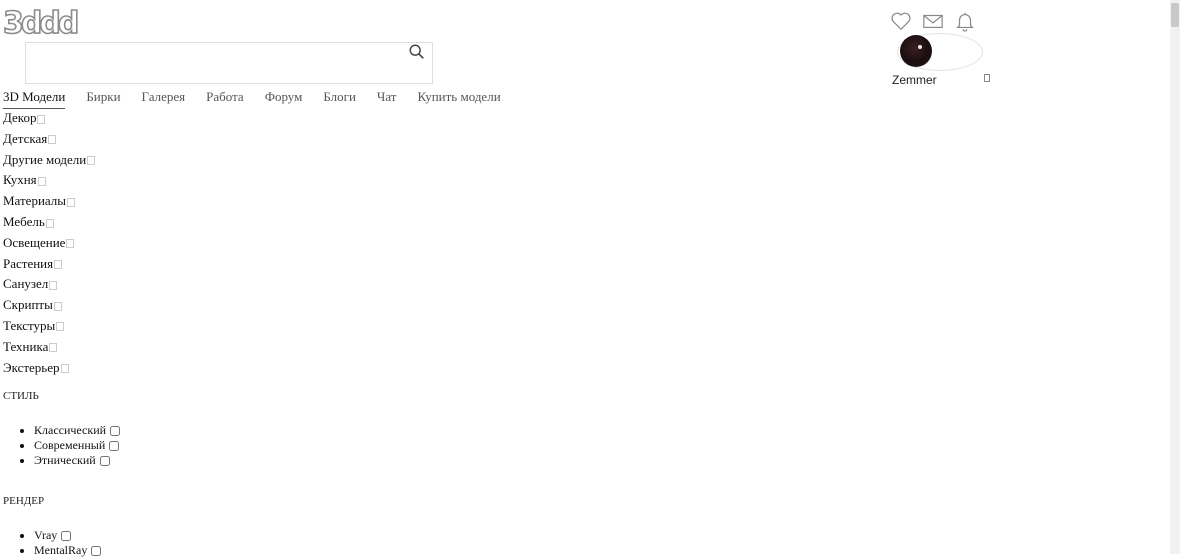 This screenshot has width=1180, height=558. I want to click on search-box, so click(229, 63).